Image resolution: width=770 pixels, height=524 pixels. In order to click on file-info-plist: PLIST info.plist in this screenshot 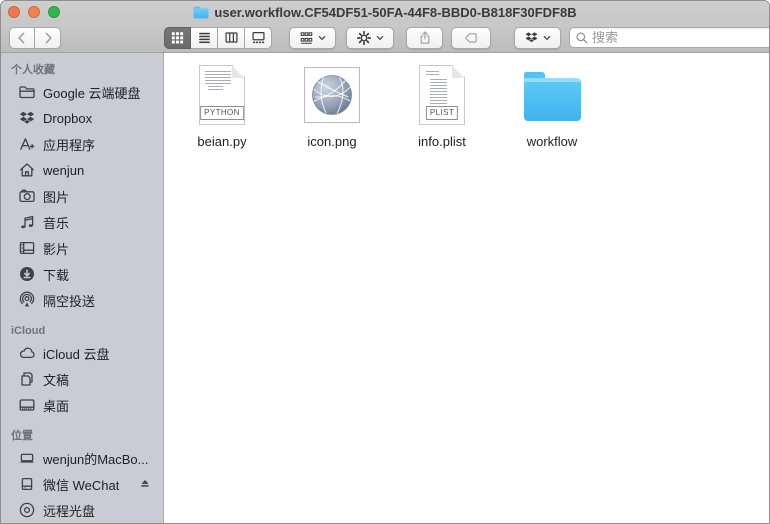, I will do `click(442, 106)`.